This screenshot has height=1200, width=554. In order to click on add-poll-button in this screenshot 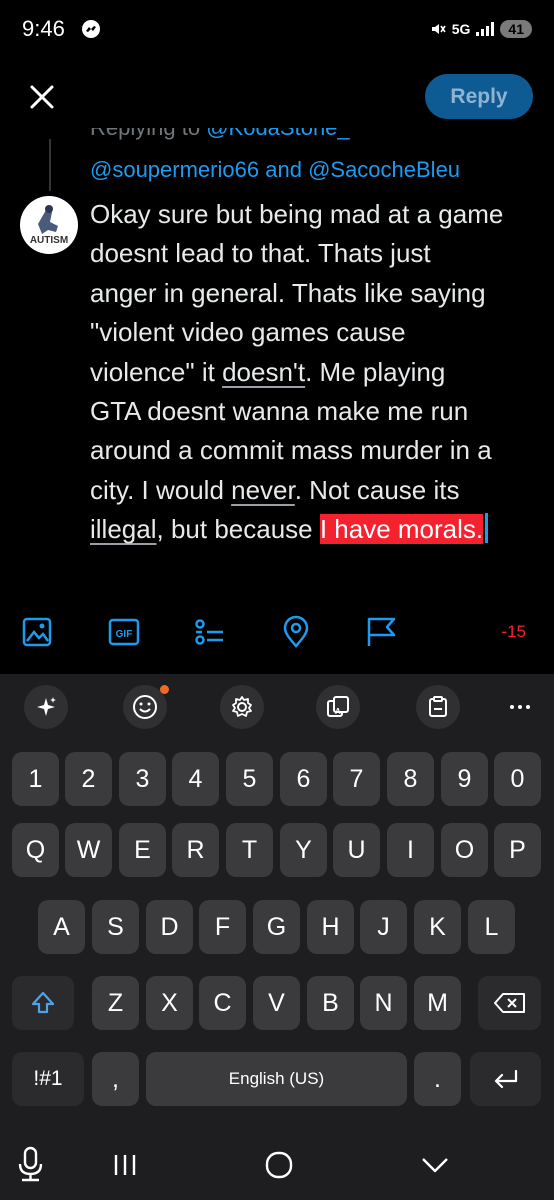, I will do `click(209, 632)`.